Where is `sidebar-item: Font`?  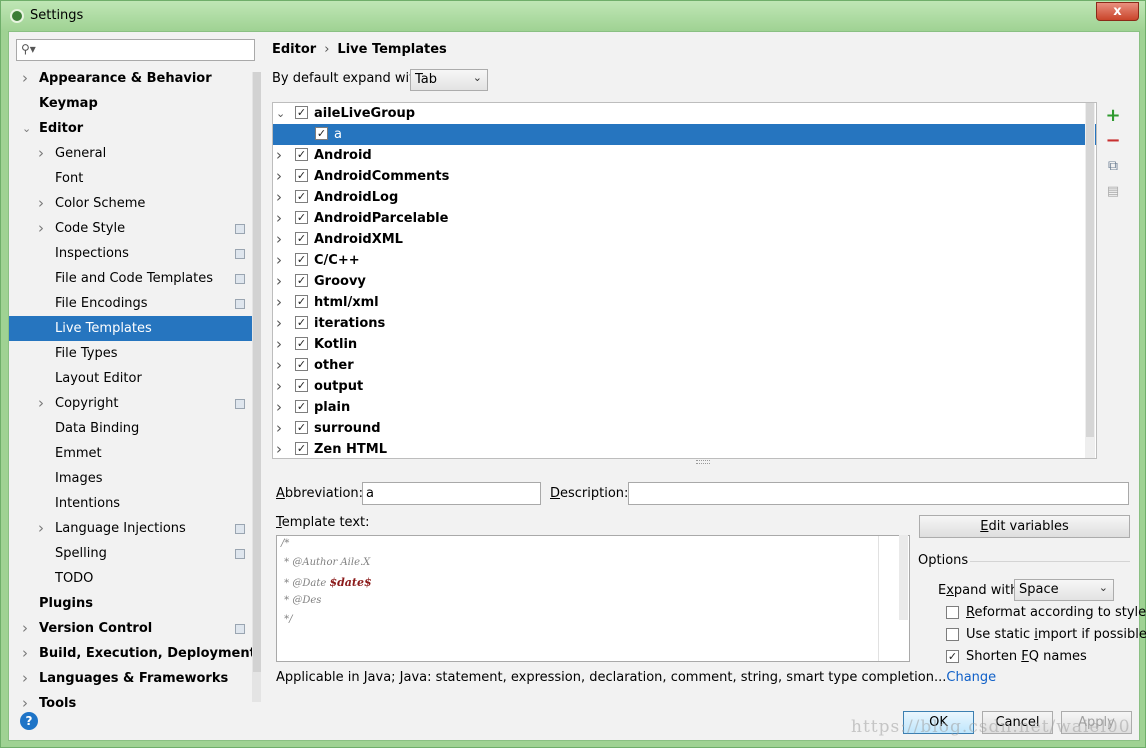 sidebar-item: Font is located at coordinates (135, 178).